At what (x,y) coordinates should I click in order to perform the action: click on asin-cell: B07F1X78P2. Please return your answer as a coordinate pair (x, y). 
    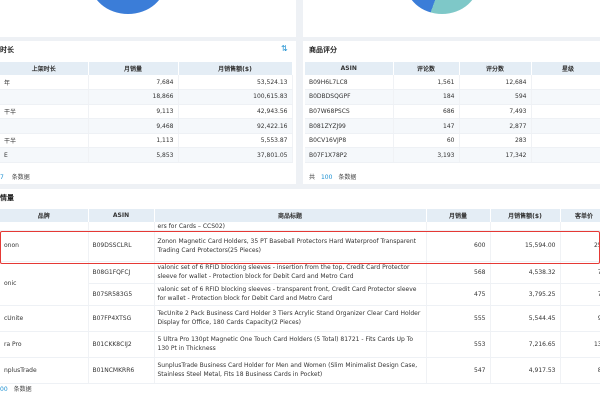
    Looking at the image, I should click on (349, 155).